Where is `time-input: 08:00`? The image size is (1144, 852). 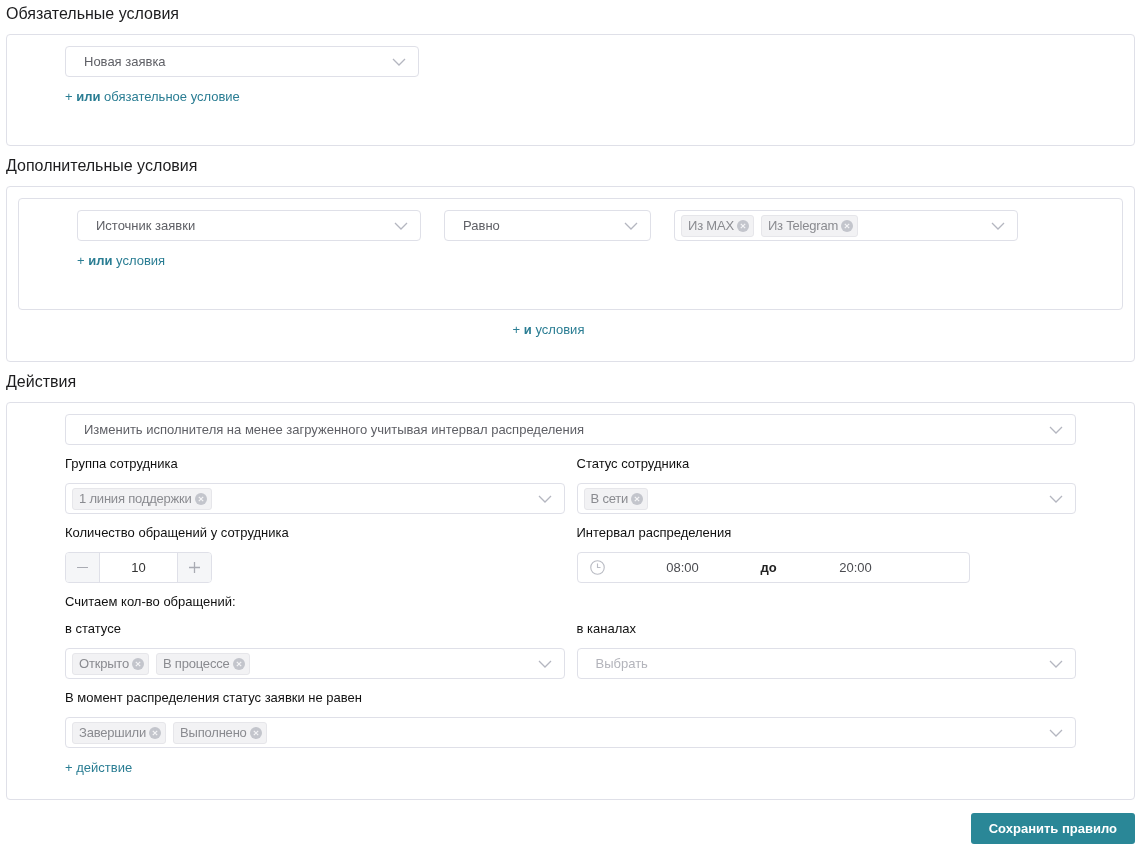 time-input: 08:00 is located at coordinates (682, 567).